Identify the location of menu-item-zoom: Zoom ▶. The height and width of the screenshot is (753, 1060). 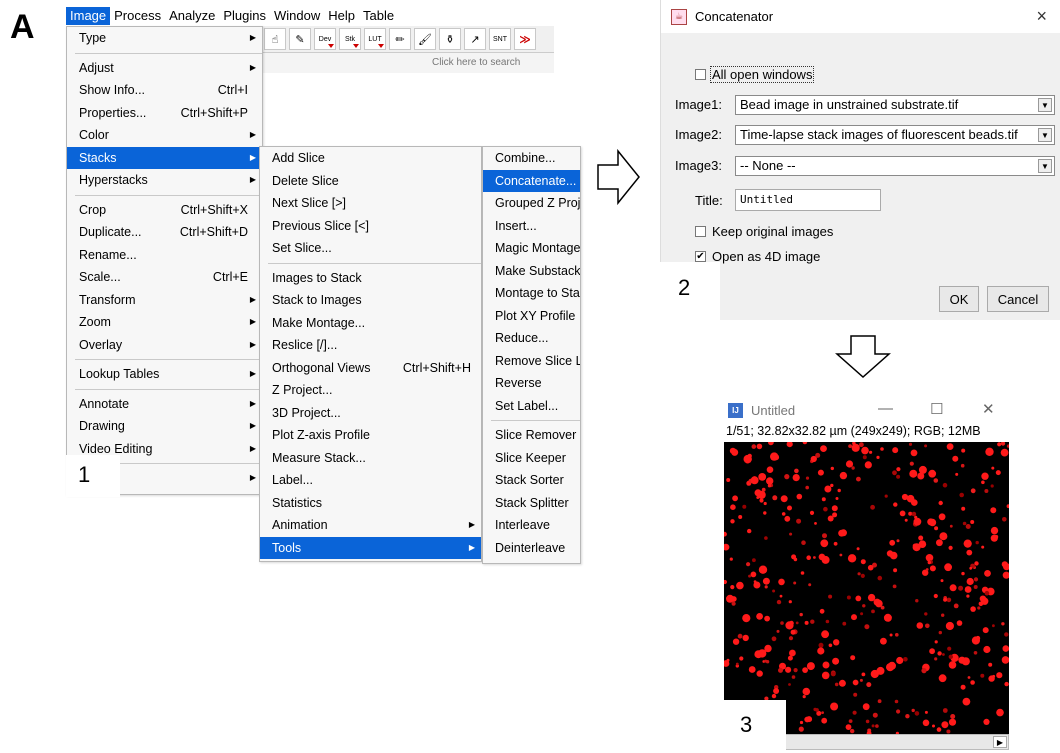
(164, 322).